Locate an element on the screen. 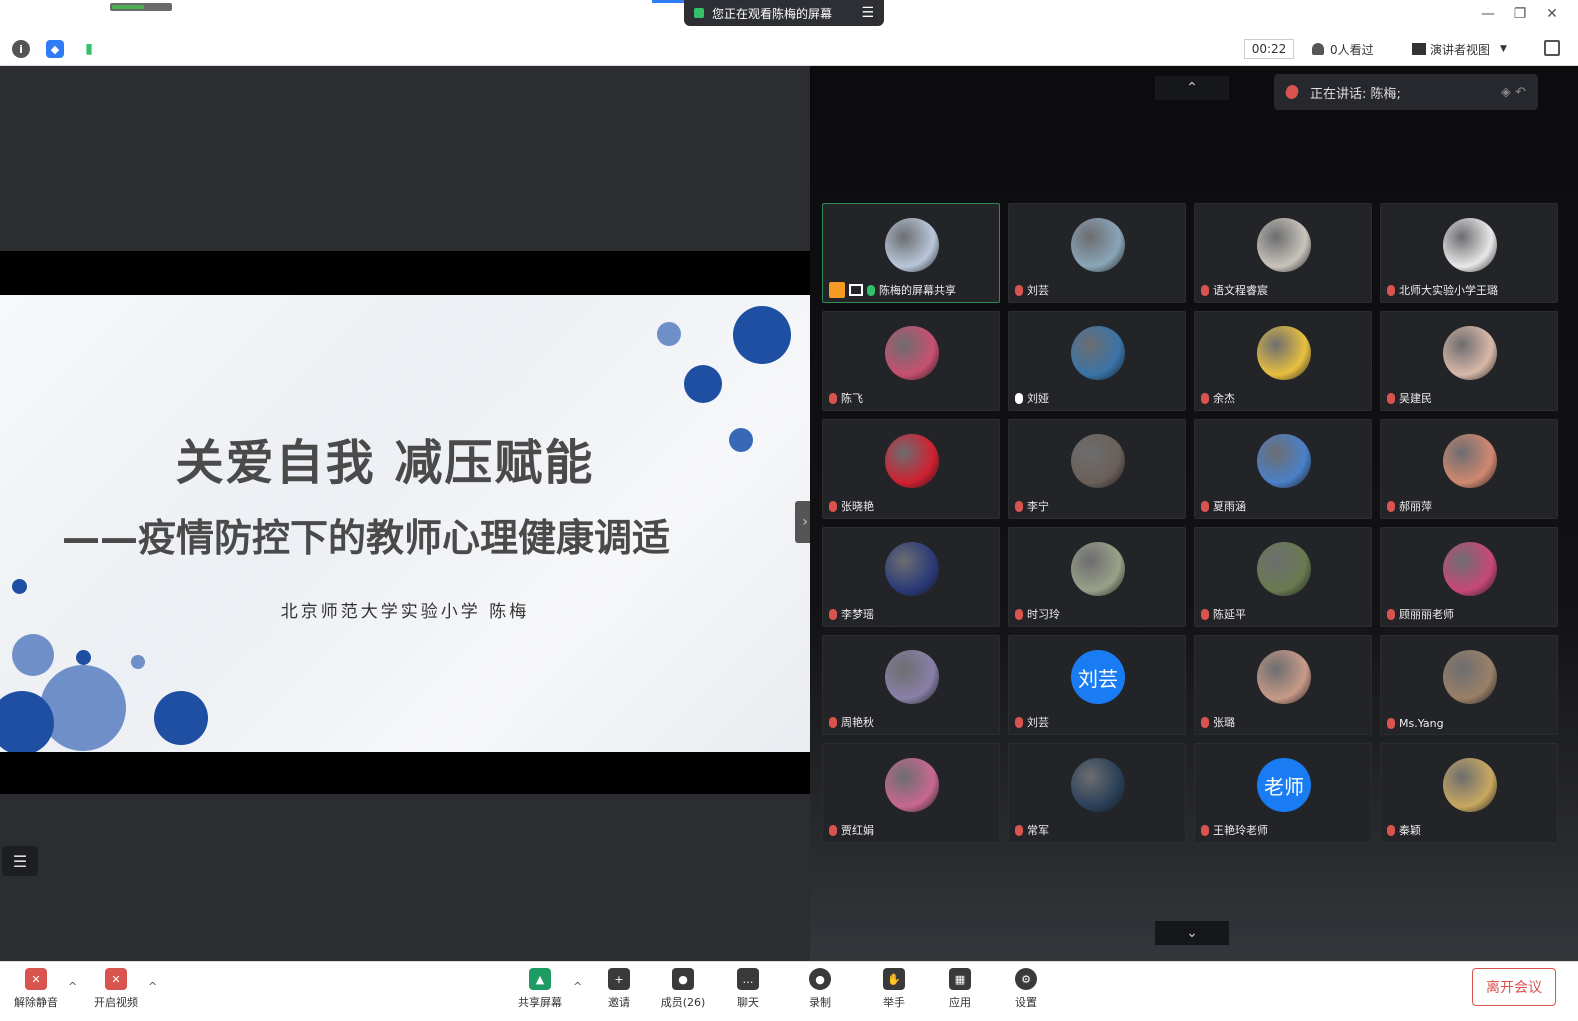 This screenshot has width=1578, height=1021. mic-icon is located at coordinates (871, 290).